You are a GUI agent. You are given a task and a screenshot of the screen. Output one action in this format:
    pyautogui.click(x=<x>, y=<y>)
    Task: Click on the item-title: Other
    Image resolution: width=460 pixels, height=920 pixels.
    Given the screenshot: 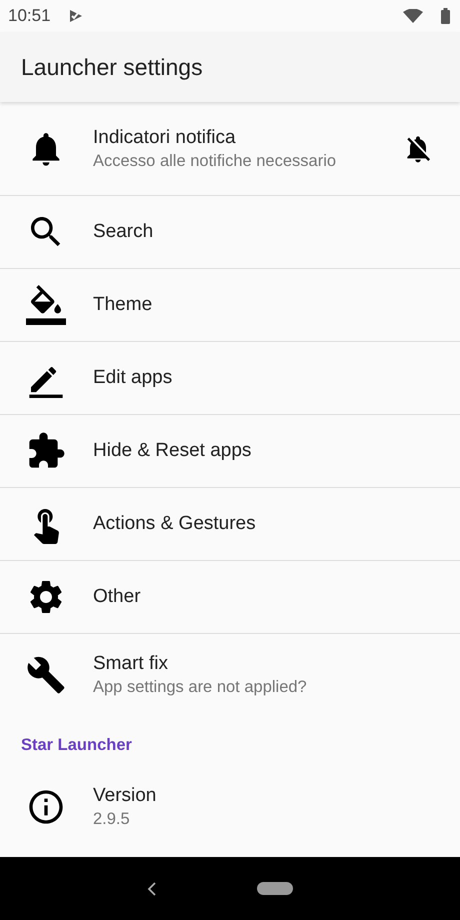 What is the action you would take?
    pyautogui.click(x=117, y=597)
    